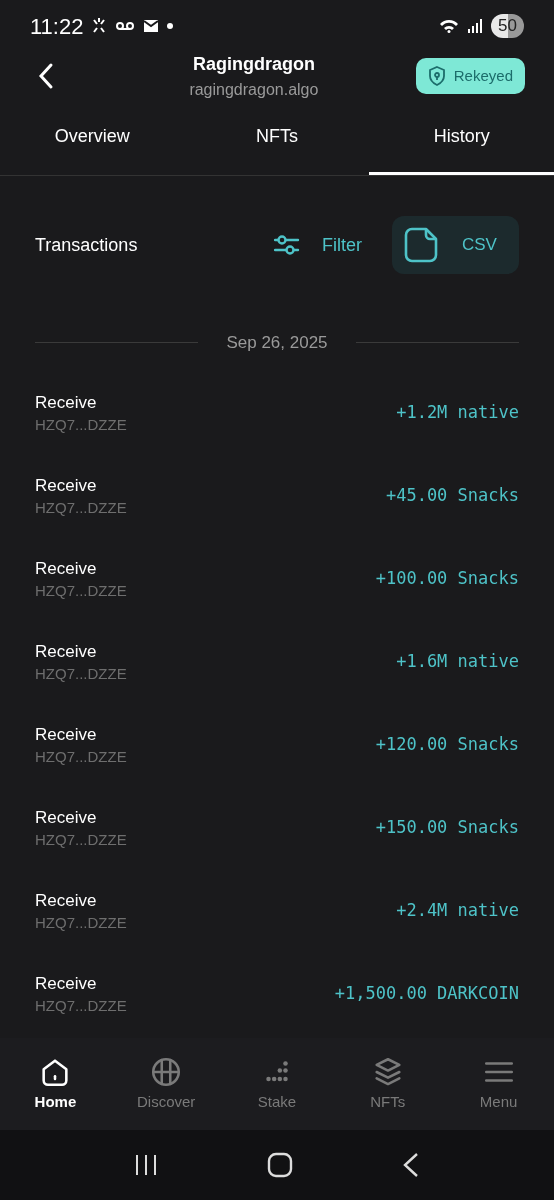 The width and height of the screenshot is (554, 1200). Describe the element at coordinates (388, 1084) in the screenshot. I see `nav-item: NFTs` at that location.